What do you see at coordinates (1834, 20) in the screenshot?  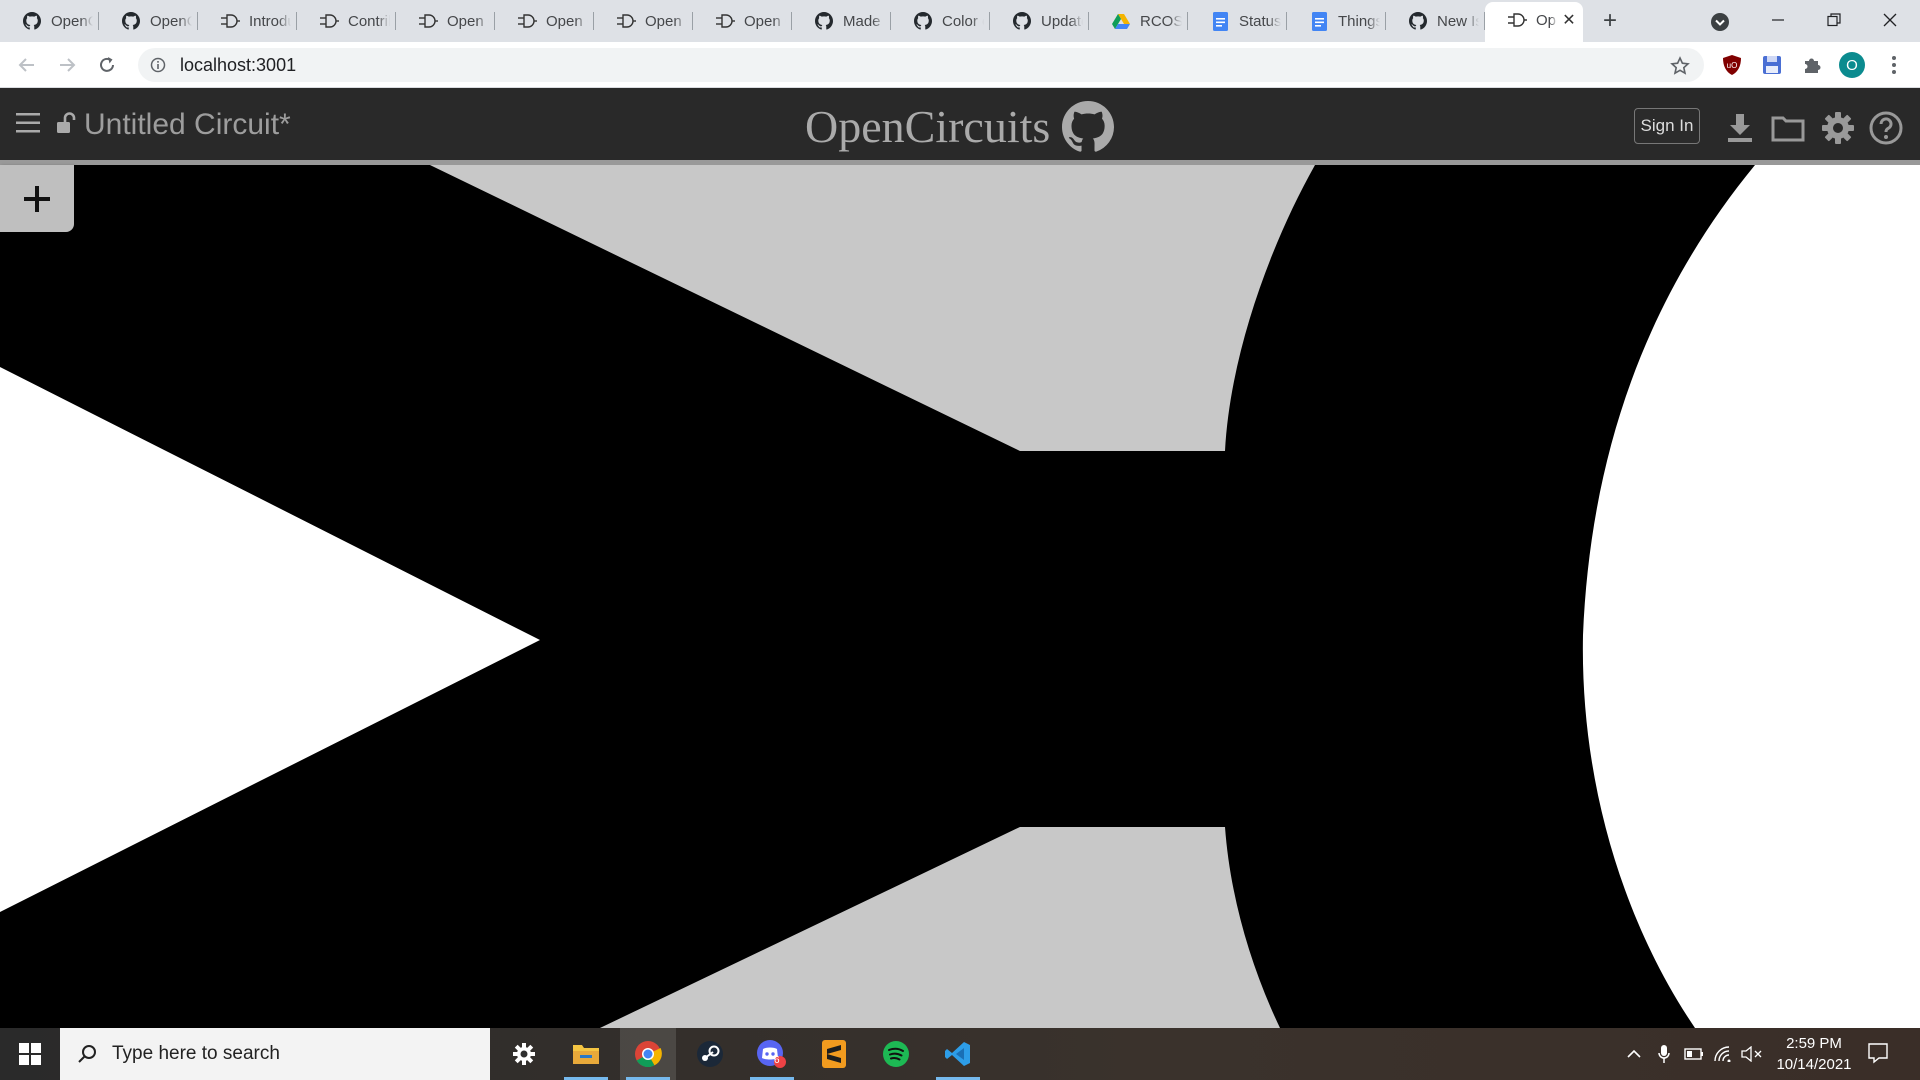 I see `restore-button` at bounding box center [1834, 20].